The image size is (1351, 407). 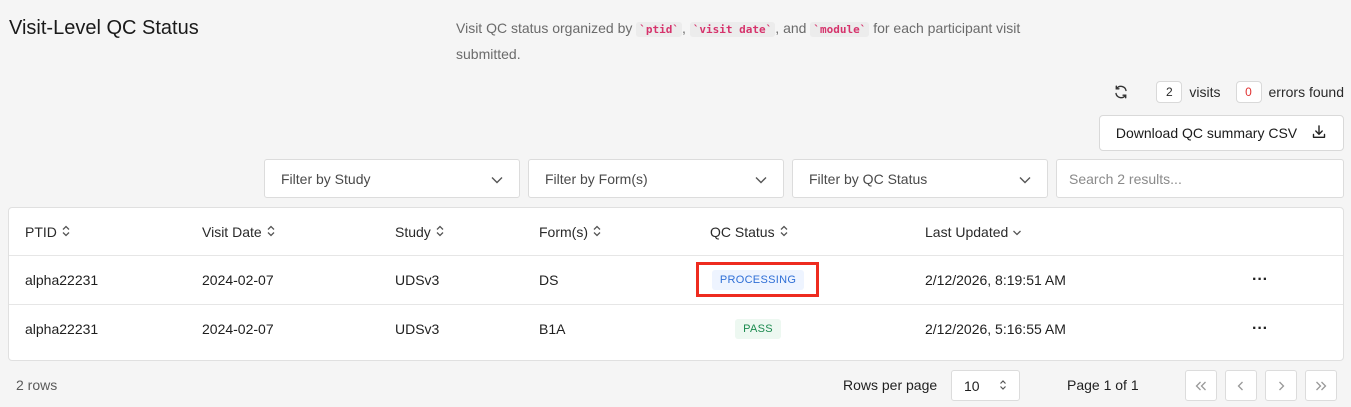 What do you see at coordinates (596, 178) in the screenshot?
I see `filter-forms-label: Filter by Form(s)` at bounding box center [596, 178].